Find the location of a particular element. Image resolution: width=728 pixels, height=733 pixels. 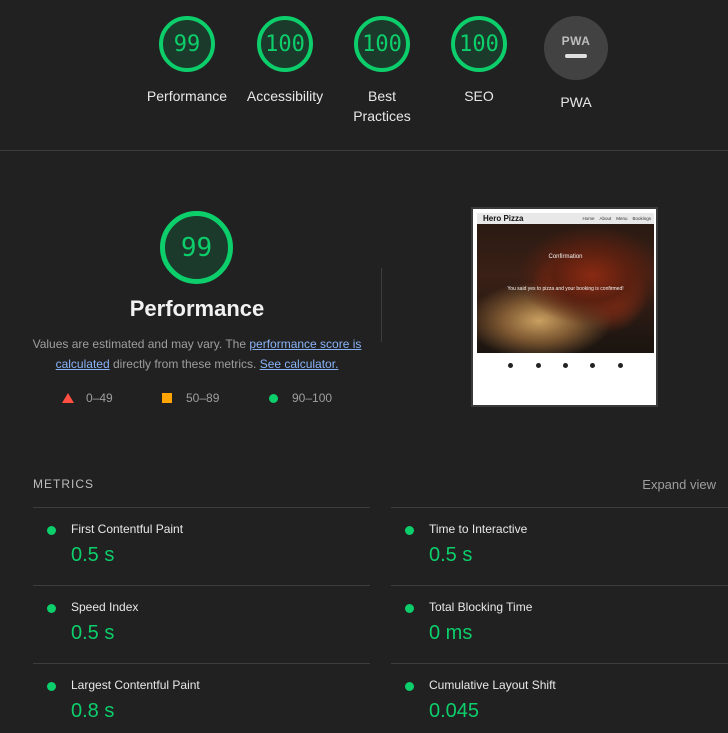

score-legend: 0–49 50–89 90–100 is located at coordinates (200, 401).